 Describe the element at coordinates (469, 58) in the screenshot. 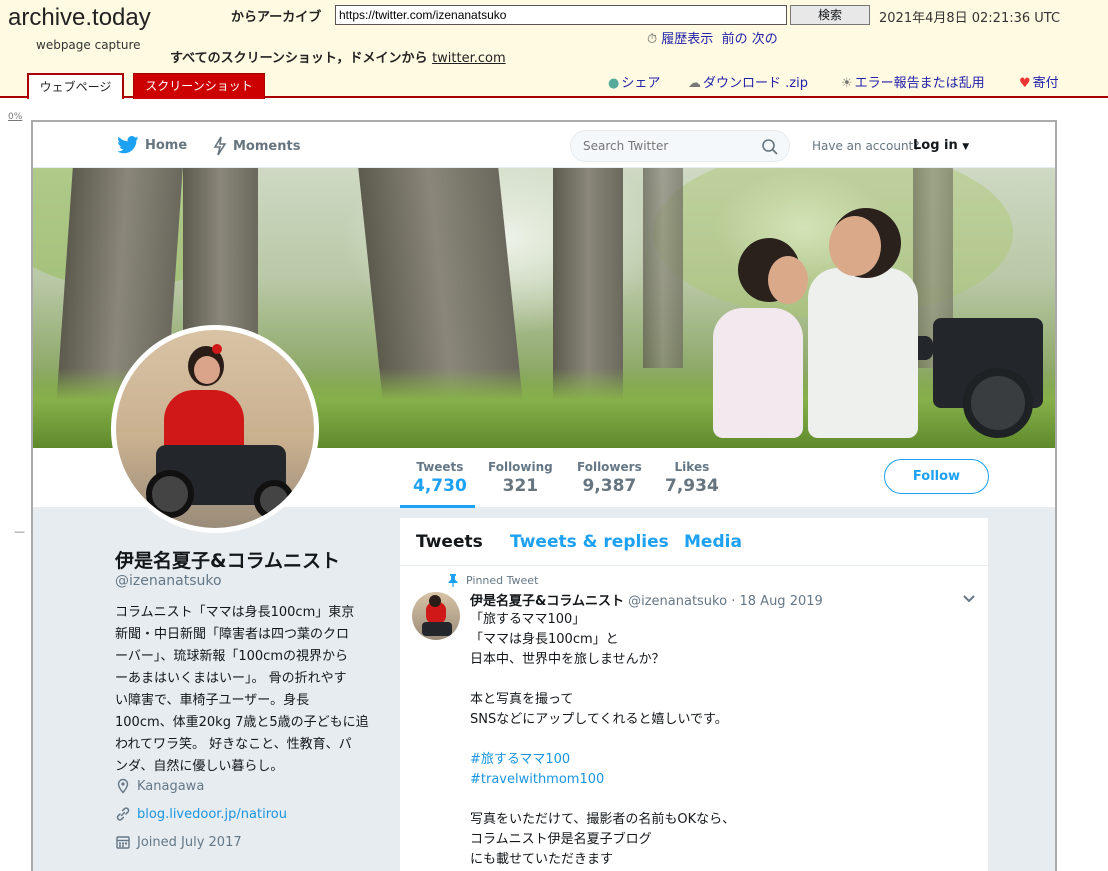

I see `domain-link: twitter.com` at that location.